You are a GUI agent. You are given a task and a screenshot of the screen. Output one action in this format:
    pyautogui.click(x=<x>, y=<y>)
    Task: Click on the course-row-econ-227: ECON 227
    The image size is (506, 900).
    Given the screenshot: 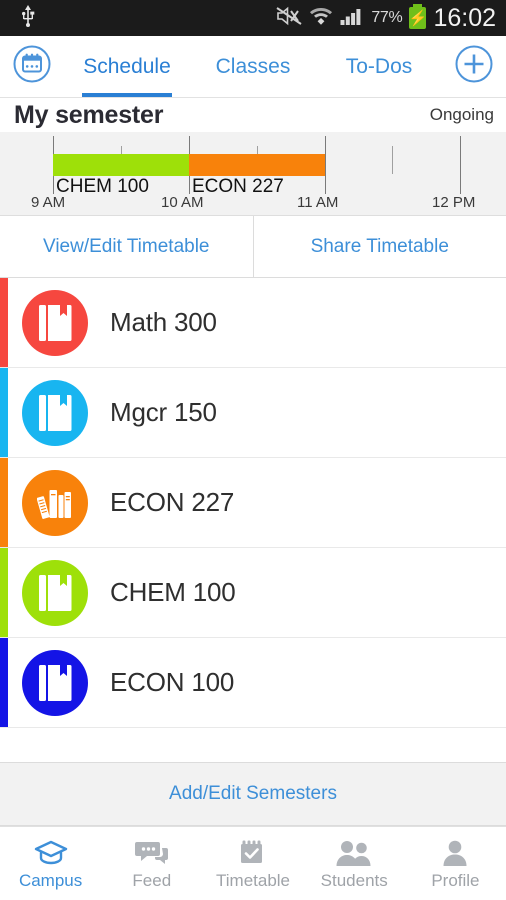 What is the action you would take?
    pyautogui.click(x=253, y=503)
    